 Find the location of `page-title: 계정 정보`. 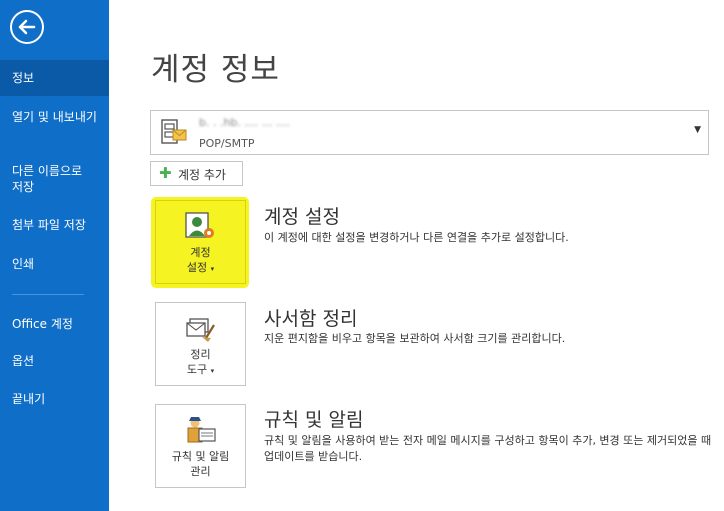

page-title: 계정 정보 is located at coordinates (215, 70).